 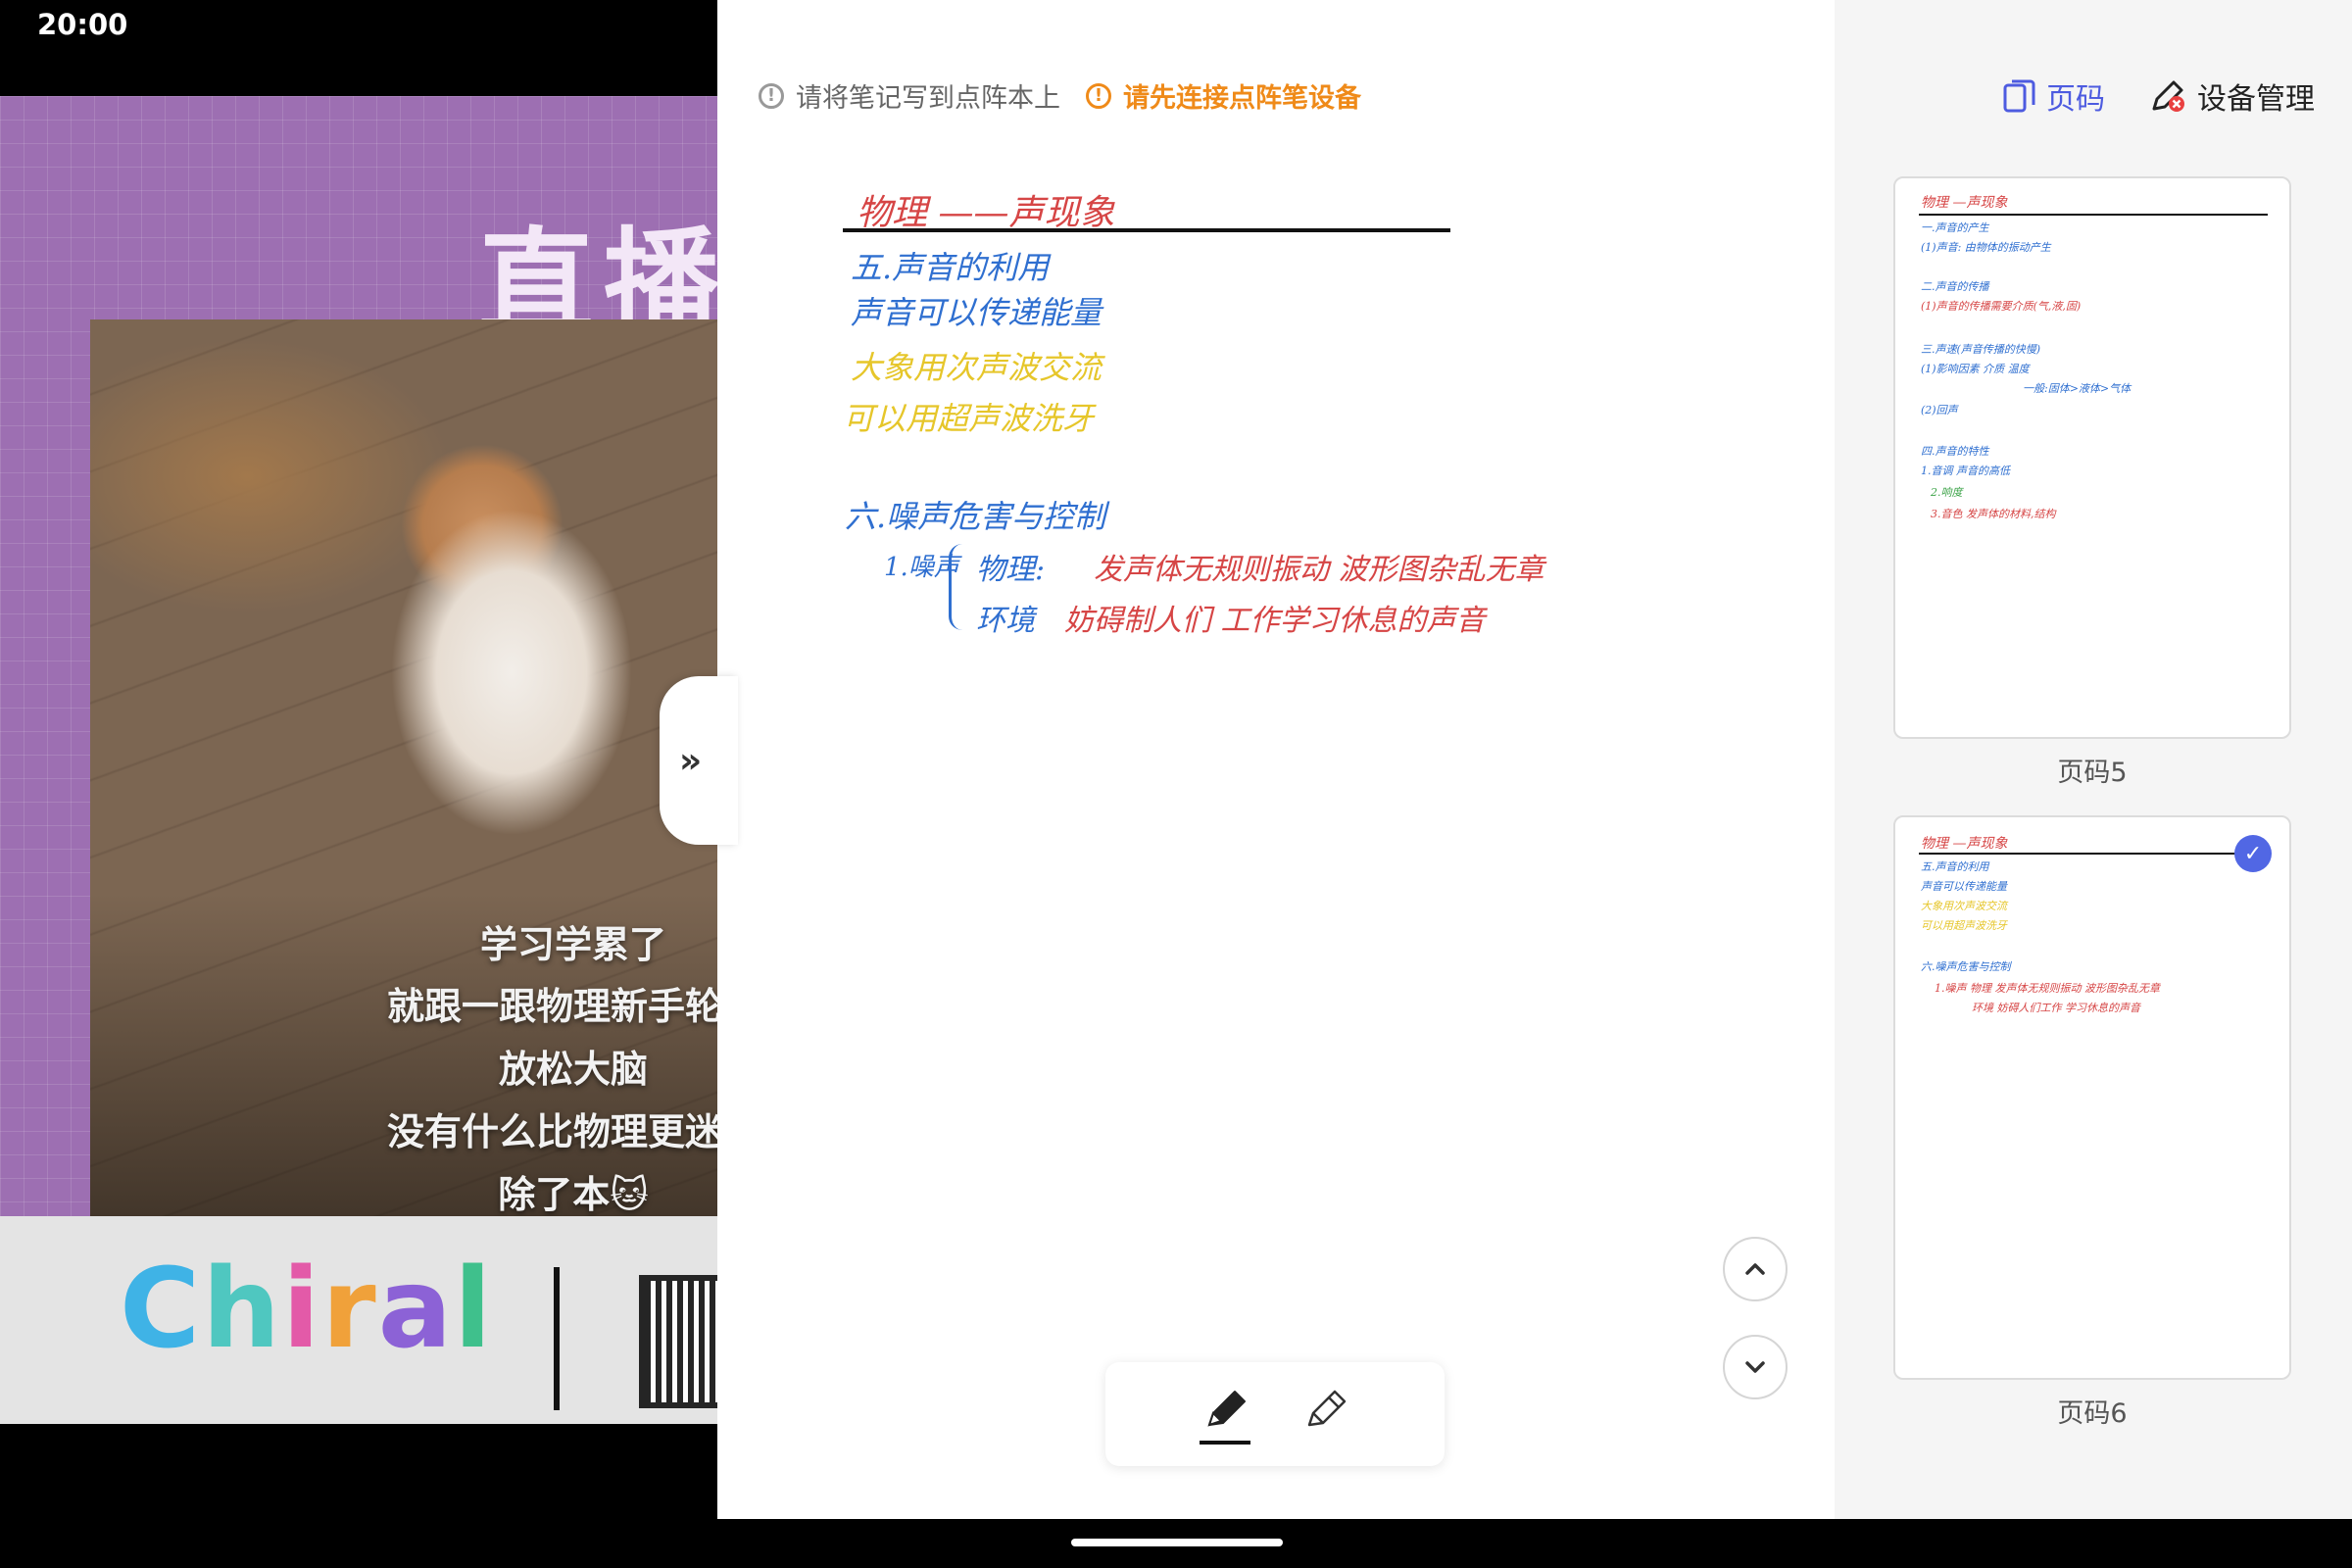 I want to click on chevron-down-icon, so click(x=1755, y=1367).